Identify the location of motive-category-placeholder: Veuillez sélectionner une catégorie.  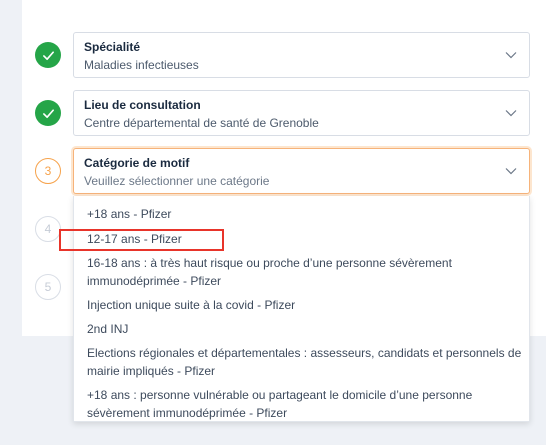
(177, 181).